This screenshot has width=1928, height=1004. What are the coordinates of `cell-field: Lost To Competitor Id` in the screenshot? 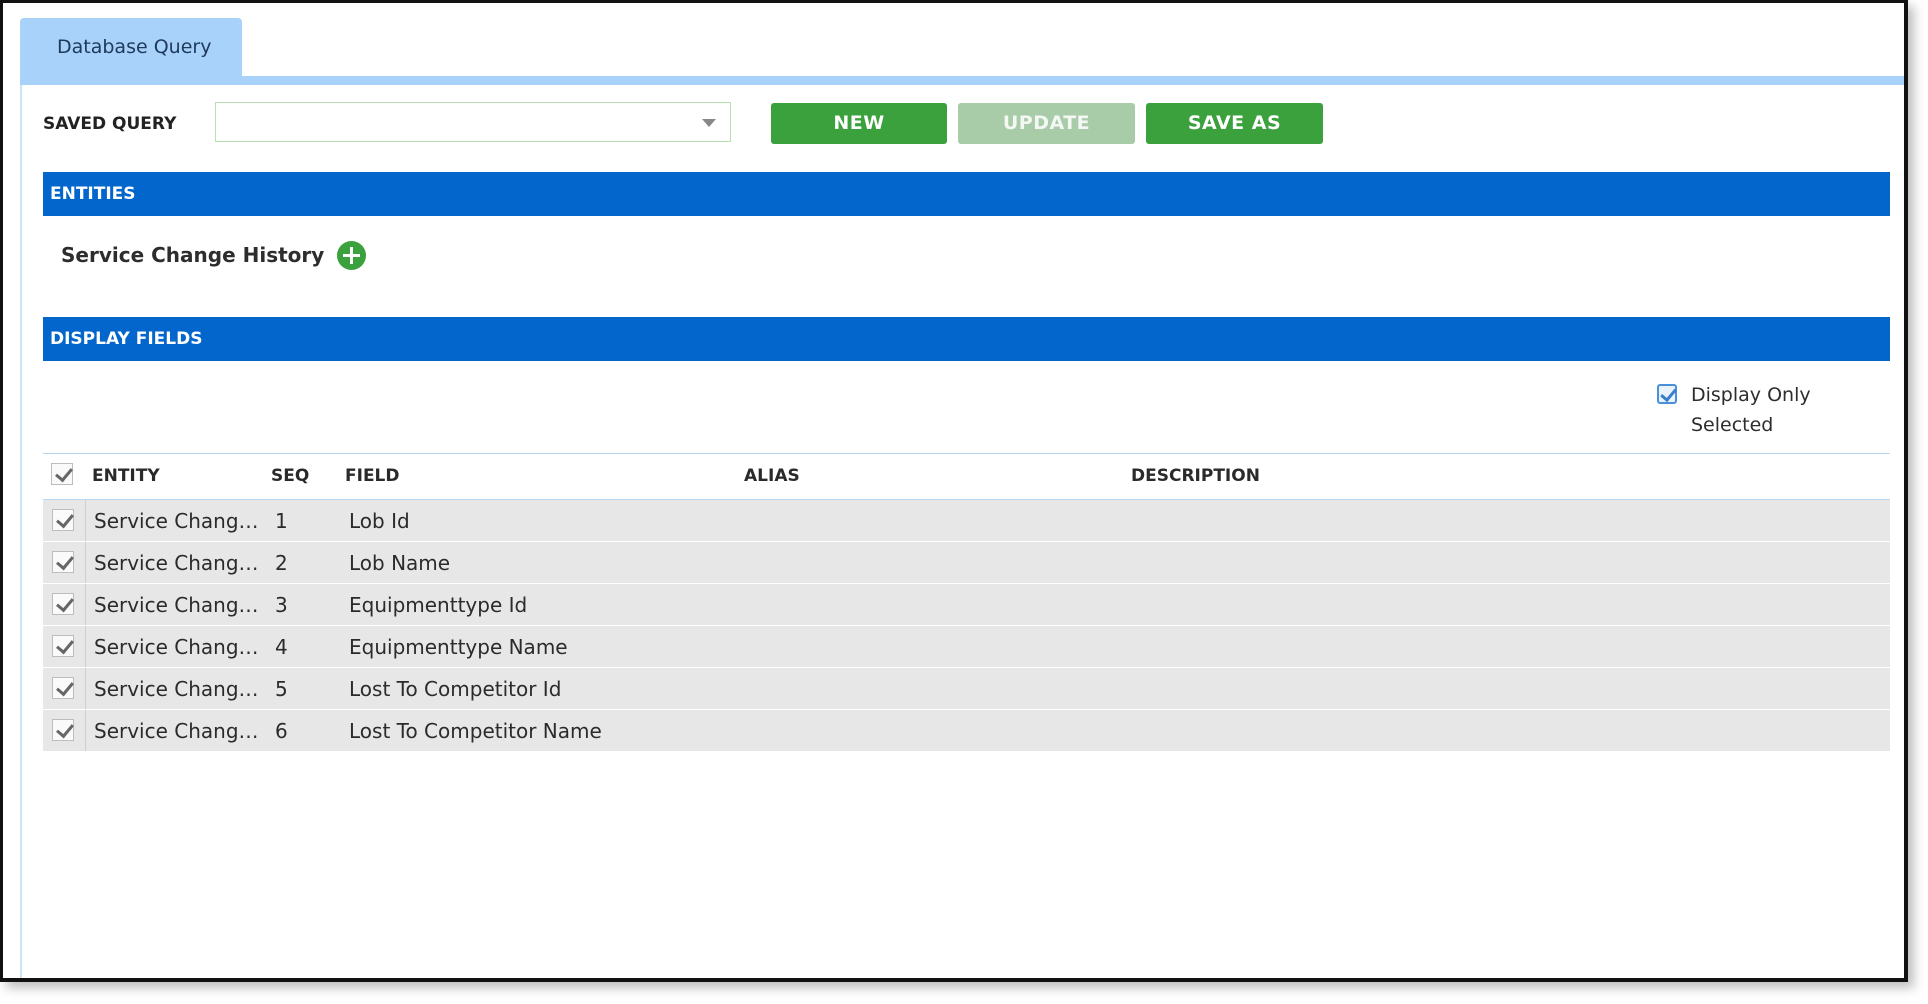 It's located at (455, 689).